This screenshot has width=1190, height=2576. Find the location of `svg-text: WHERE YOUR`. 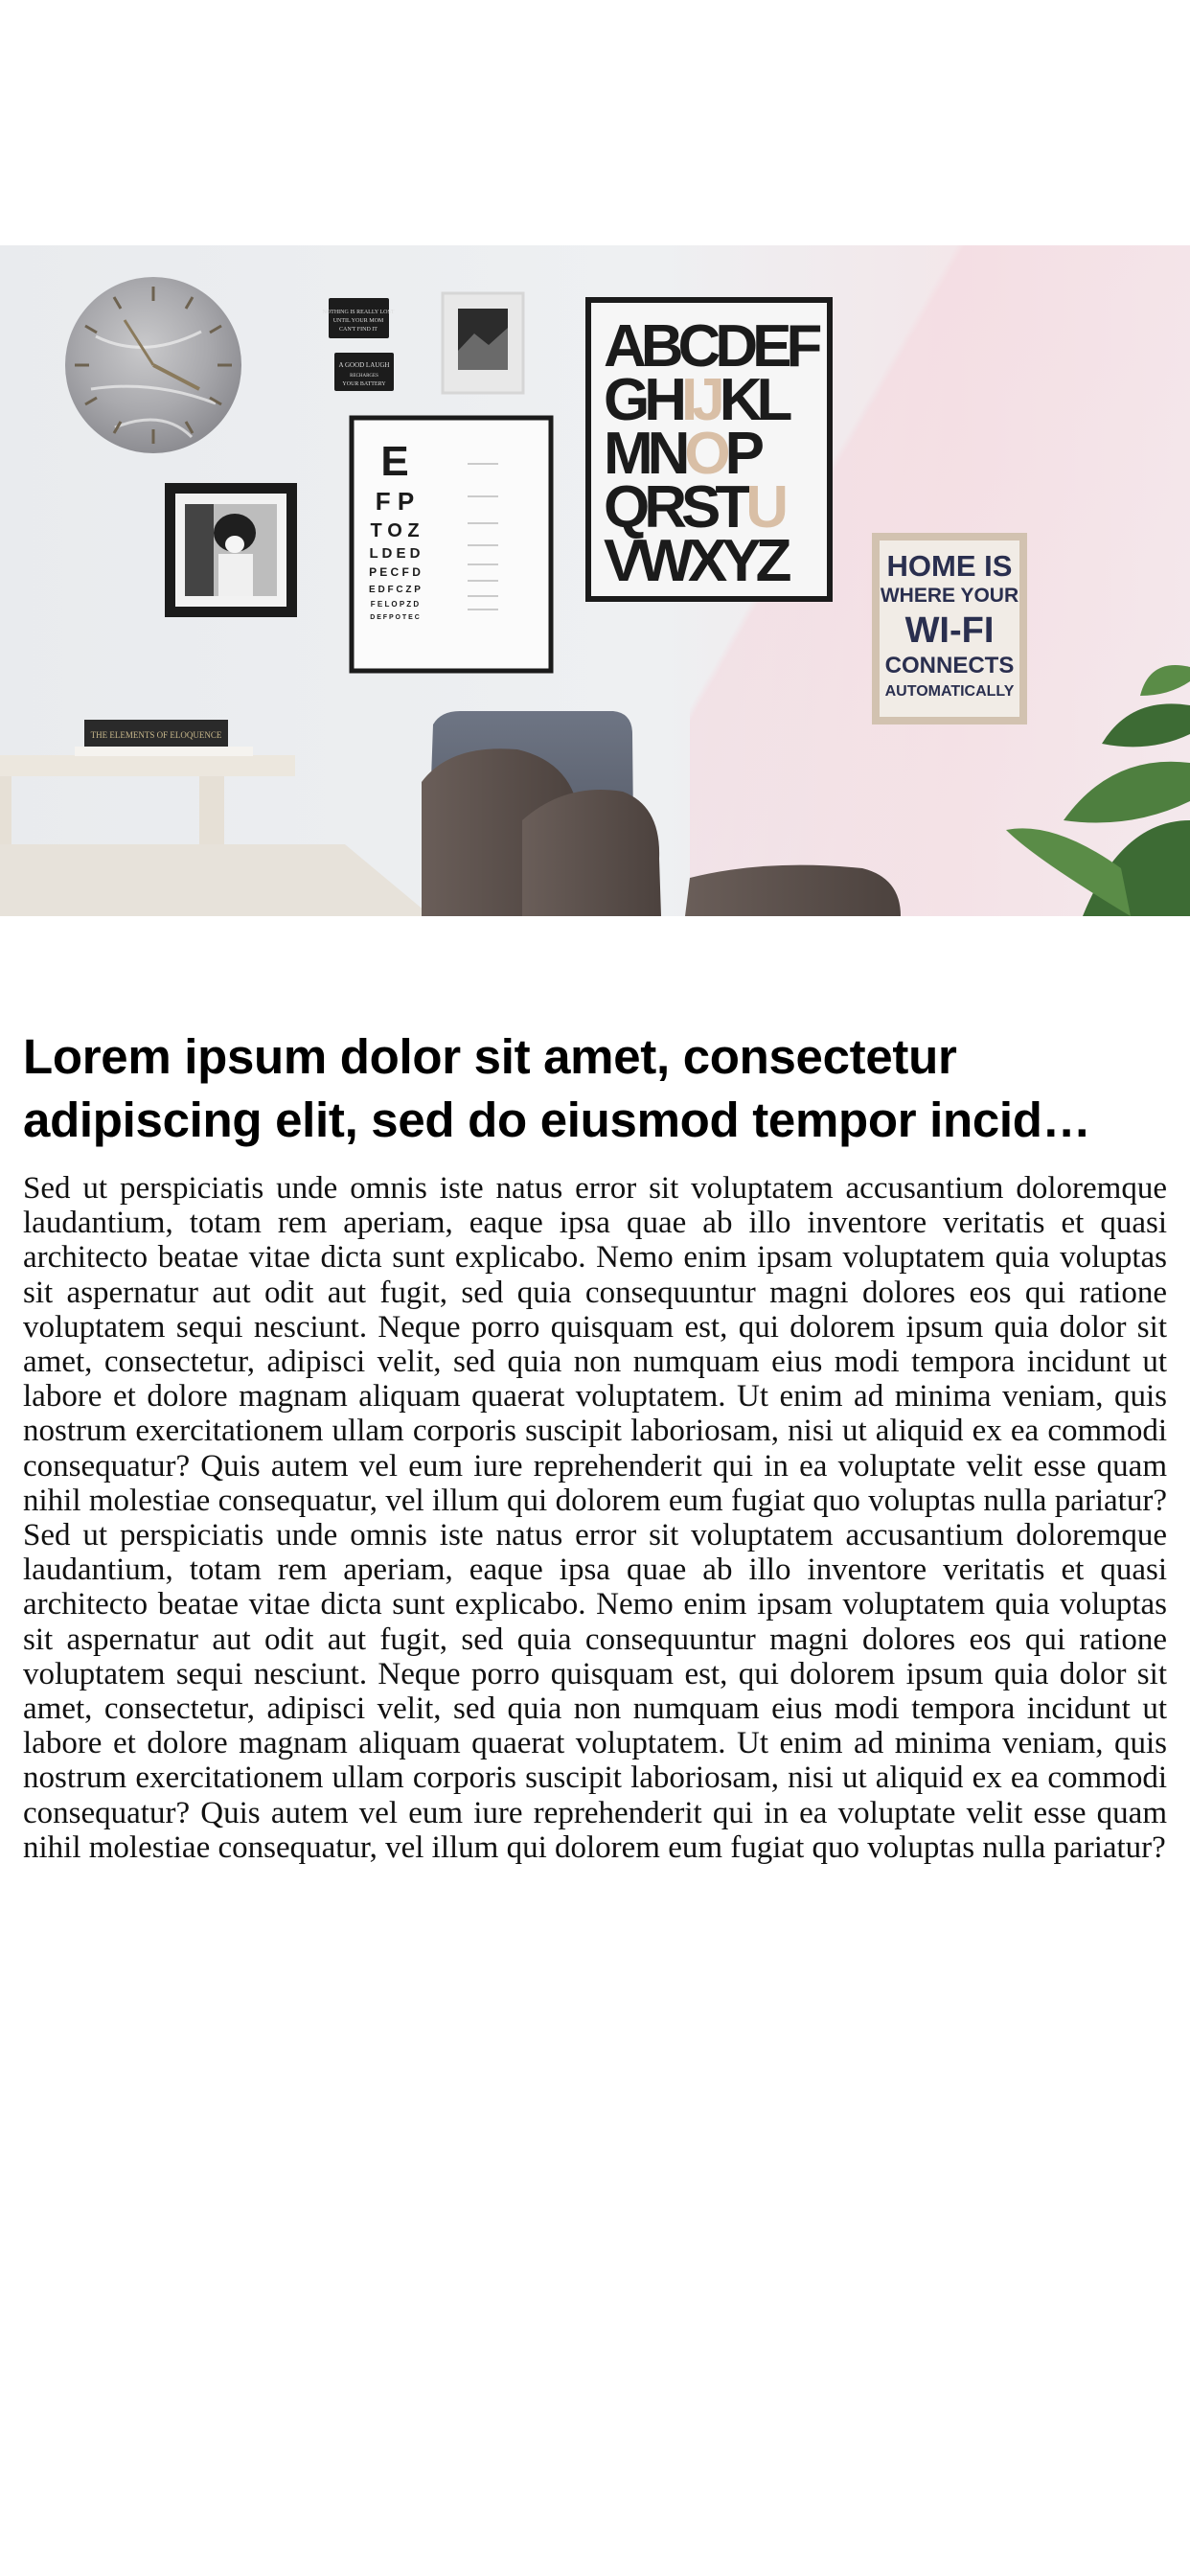

svg-text: WHERE YOUR is located at coordinates (950, 596).